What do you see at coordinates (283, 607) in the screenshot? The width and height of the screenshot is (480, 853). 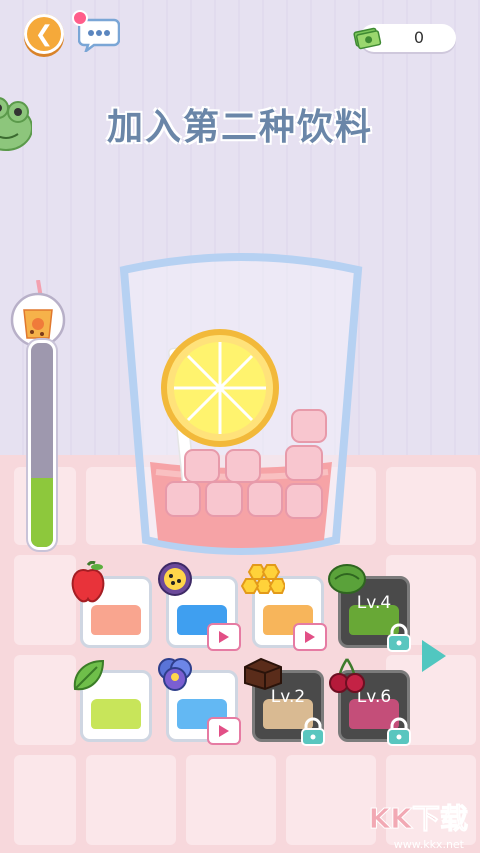 I see `drink-card-honey` at bounding box center [283, 607].